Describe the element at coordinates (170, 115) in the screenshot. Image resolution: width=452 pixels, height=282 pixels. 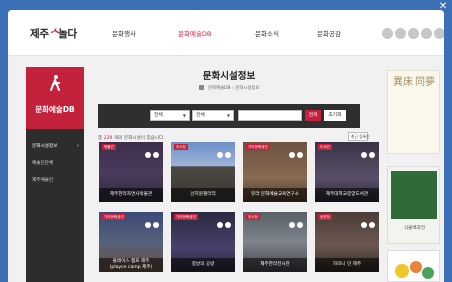
I see `category-select: 전체 ▼` at that location.